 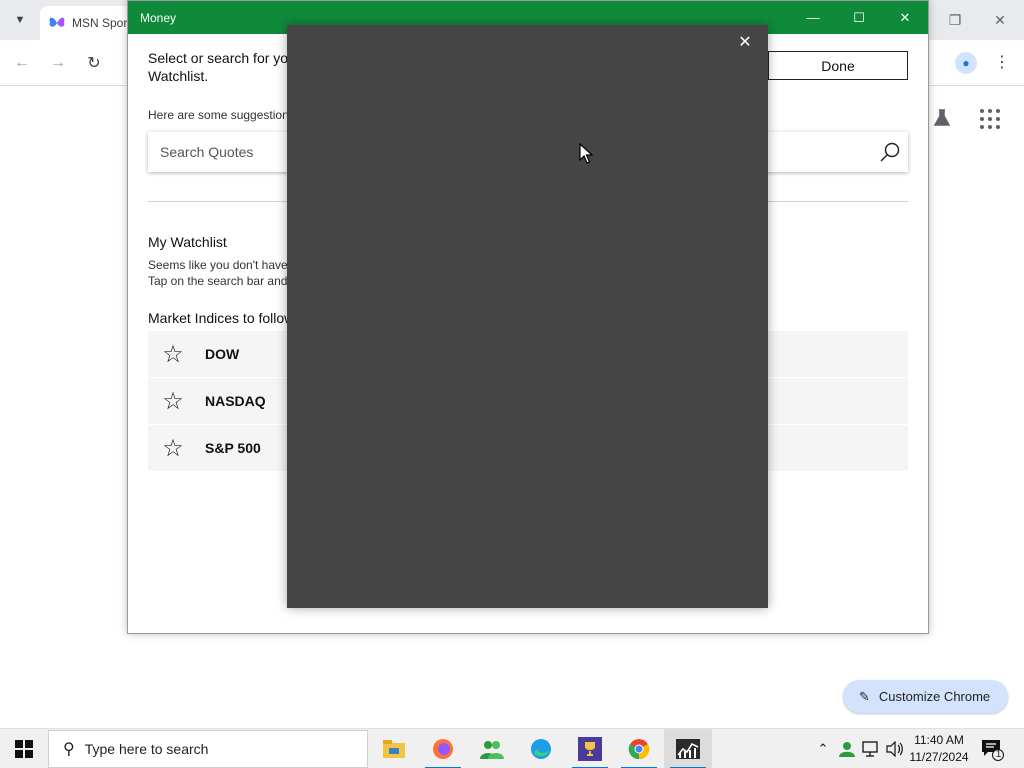 I want to click on clock-date: 11/27/2024, so click(x=939, y=757).